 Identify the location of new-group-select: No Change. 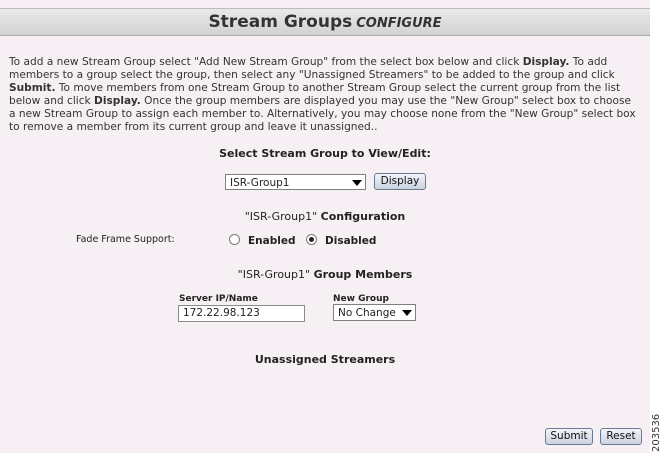
(374, 312).